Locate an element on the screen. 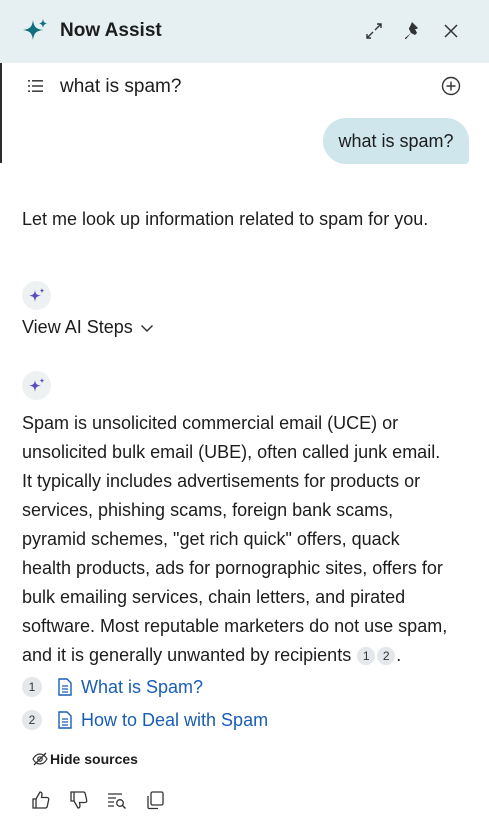 This screenshot has height=839, width=489. thumbs-up-button is located at coordinates (41, 800).